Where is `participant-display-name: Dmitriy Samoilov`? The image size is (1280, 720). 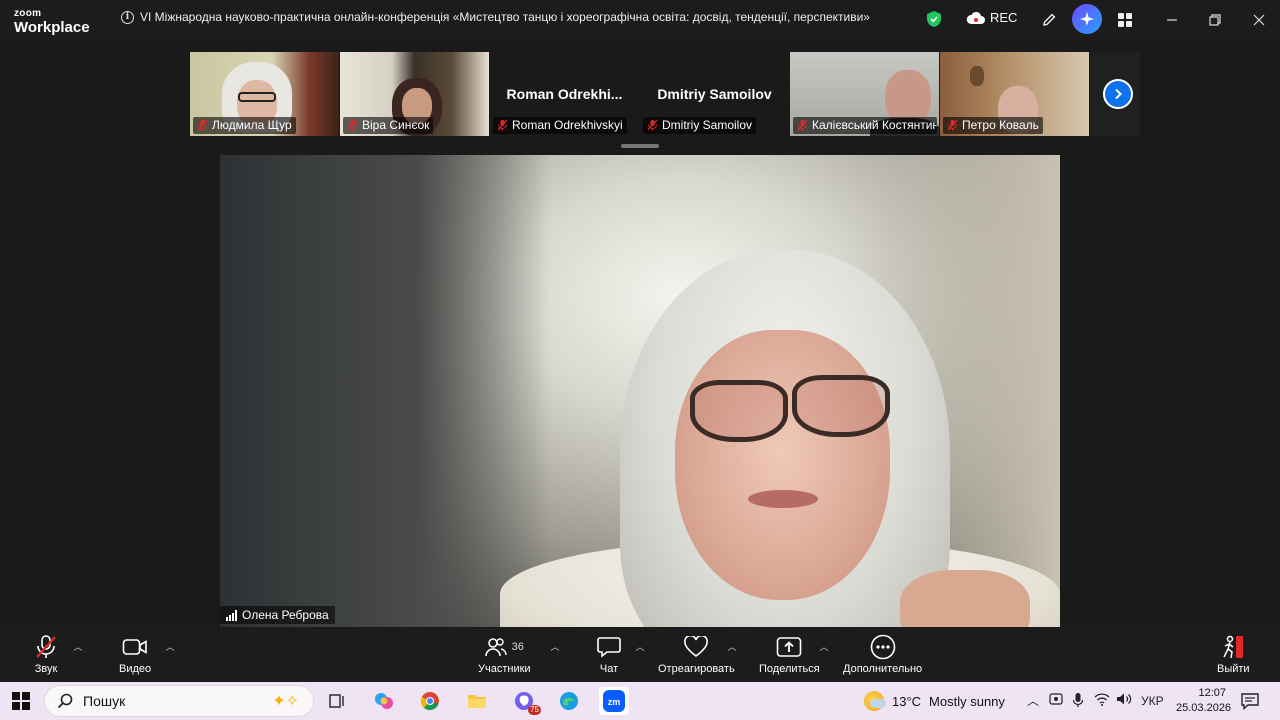 participant-display-name: Dmitriy Samoilov is located at coordinates (714, 94).